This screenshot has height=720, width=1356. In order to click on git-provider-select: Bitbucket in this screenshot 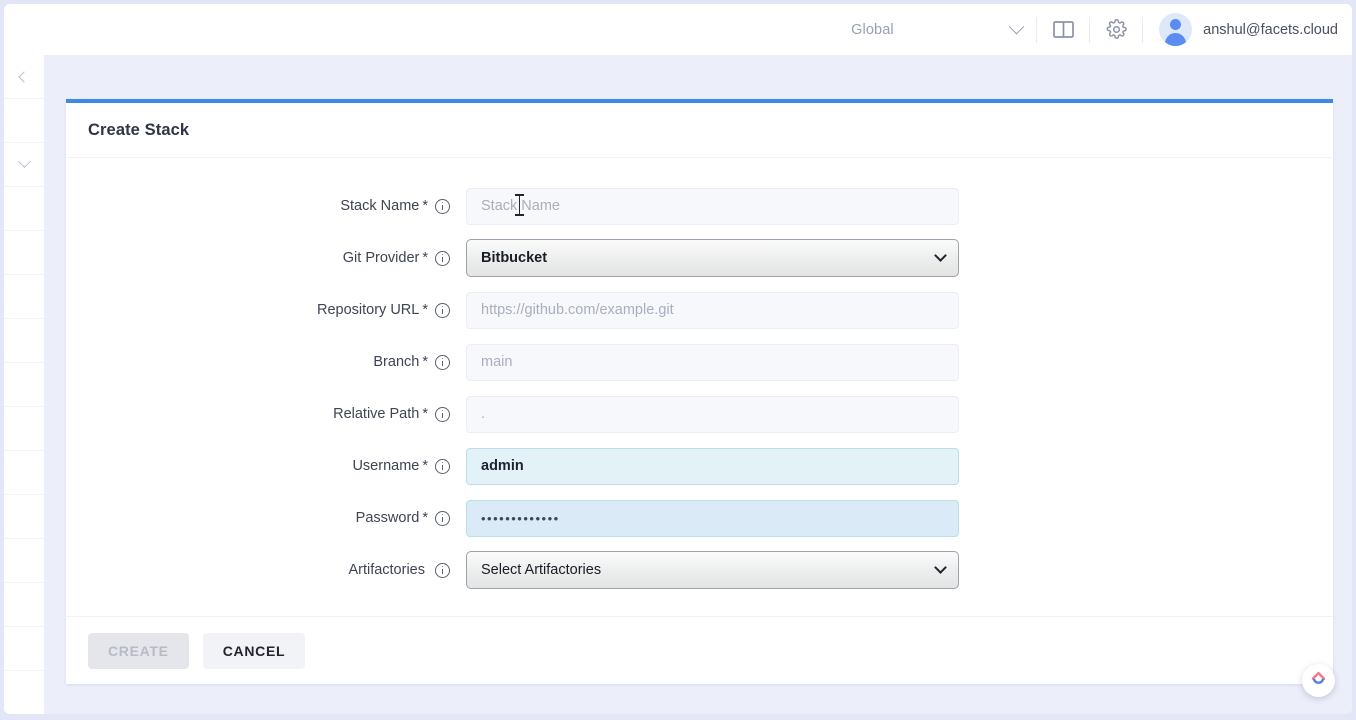, I will do `click(712, 258)`.